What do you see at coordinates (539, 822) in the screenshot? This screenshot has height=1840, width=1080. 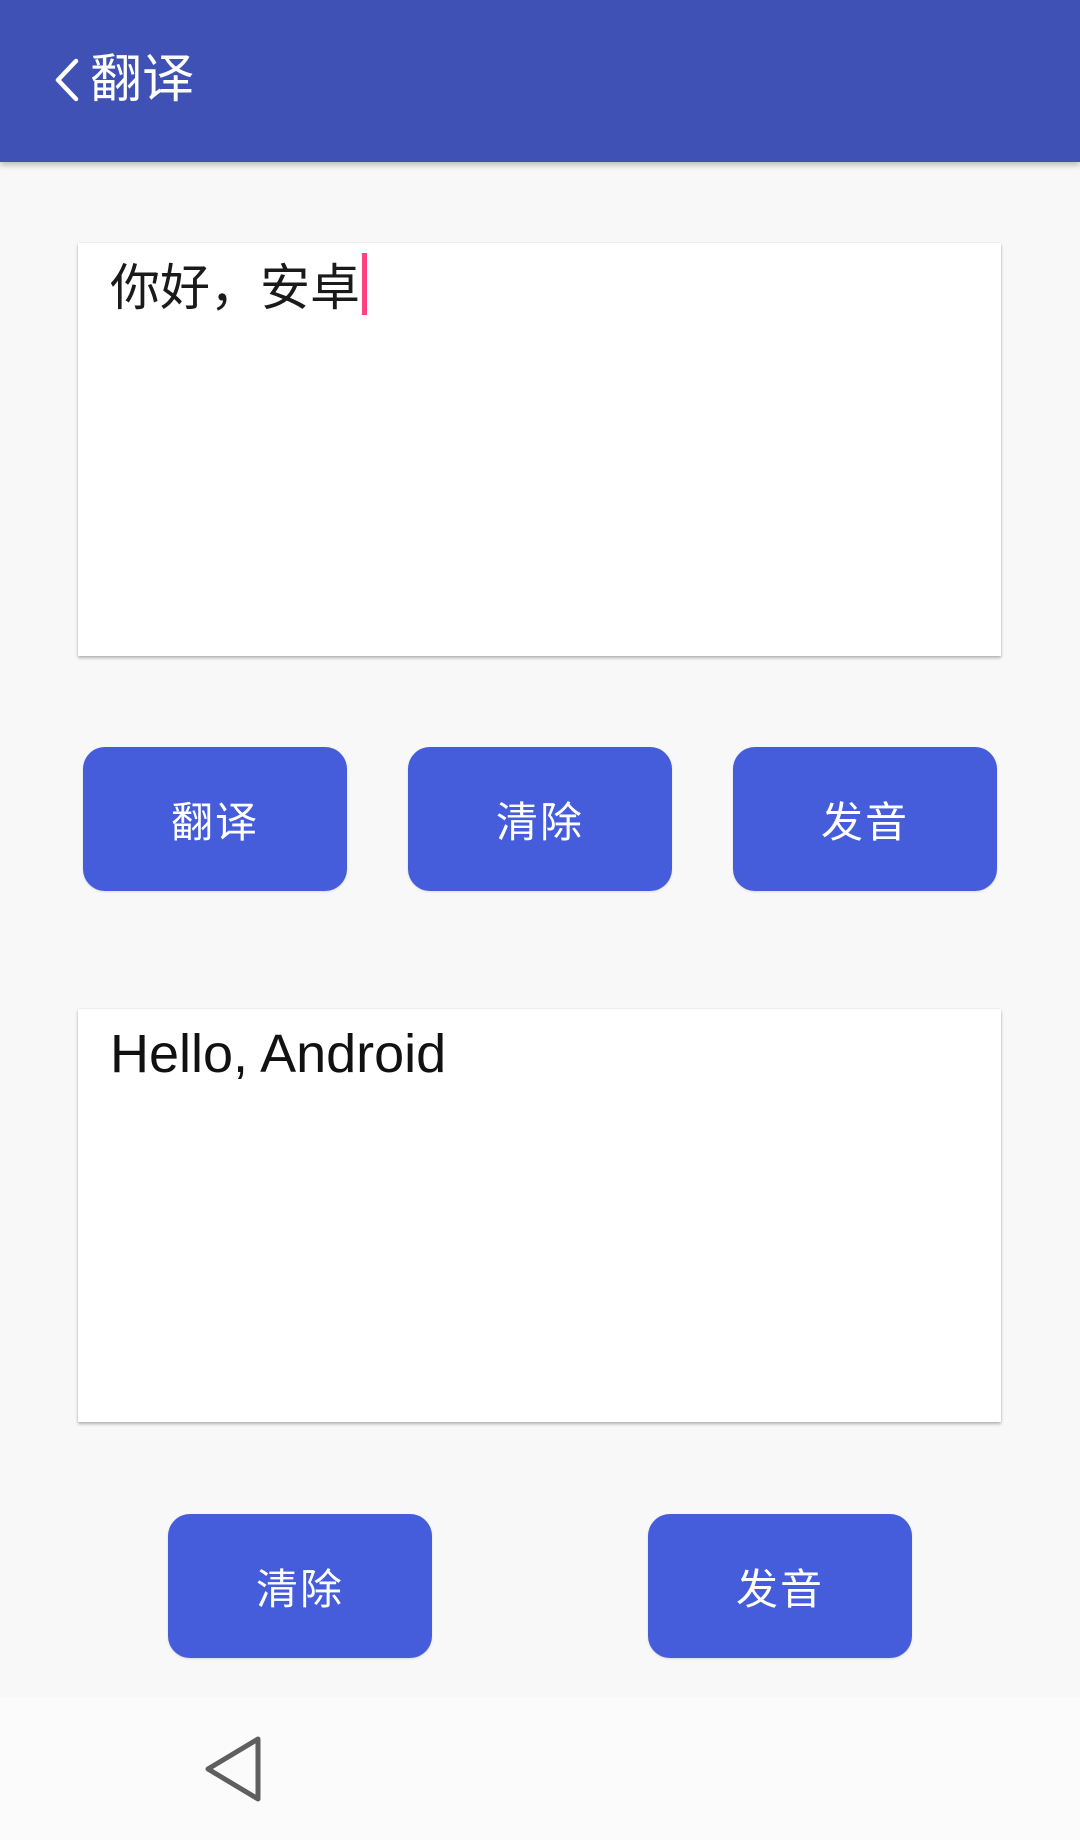 I see `clear-source-button-label: 清除` at bounding box center [539, 822].